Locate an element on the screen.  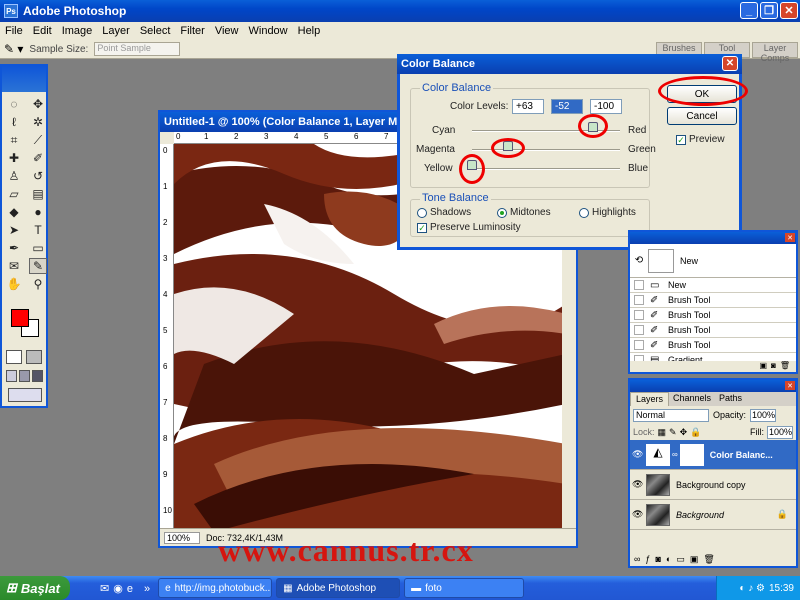
eyedropper-tool-icon: ✎ is located at coordinates (38, 266).